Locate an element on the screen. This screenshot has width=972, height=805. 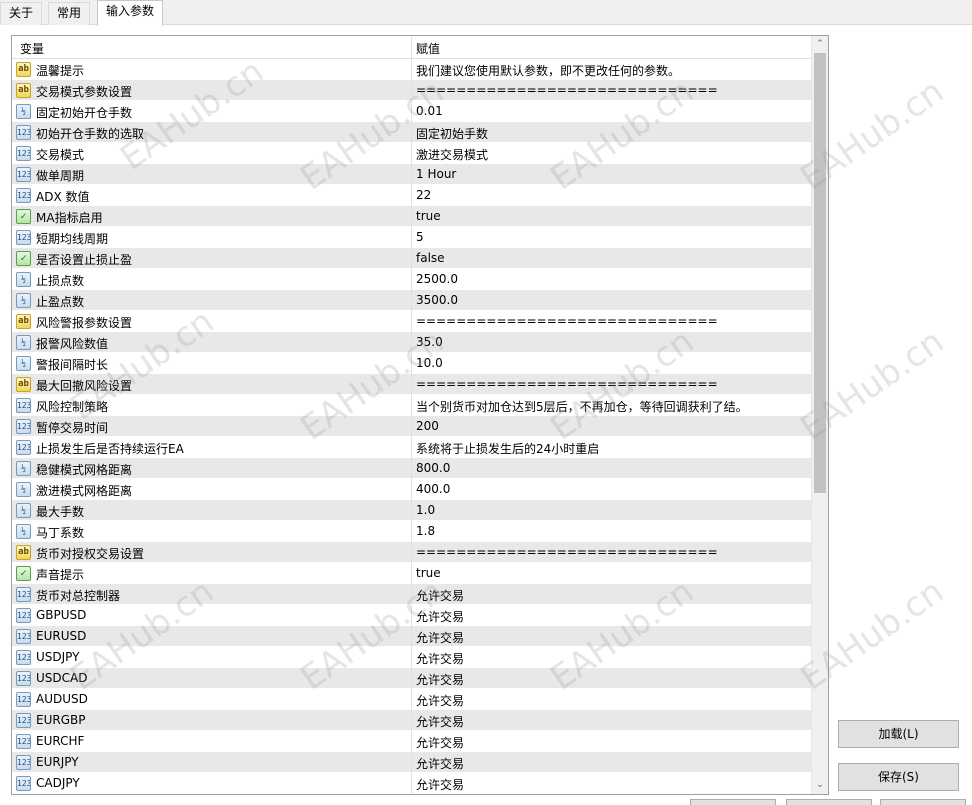
column-header-variable: 变量 is located at coordinates (32, 48).